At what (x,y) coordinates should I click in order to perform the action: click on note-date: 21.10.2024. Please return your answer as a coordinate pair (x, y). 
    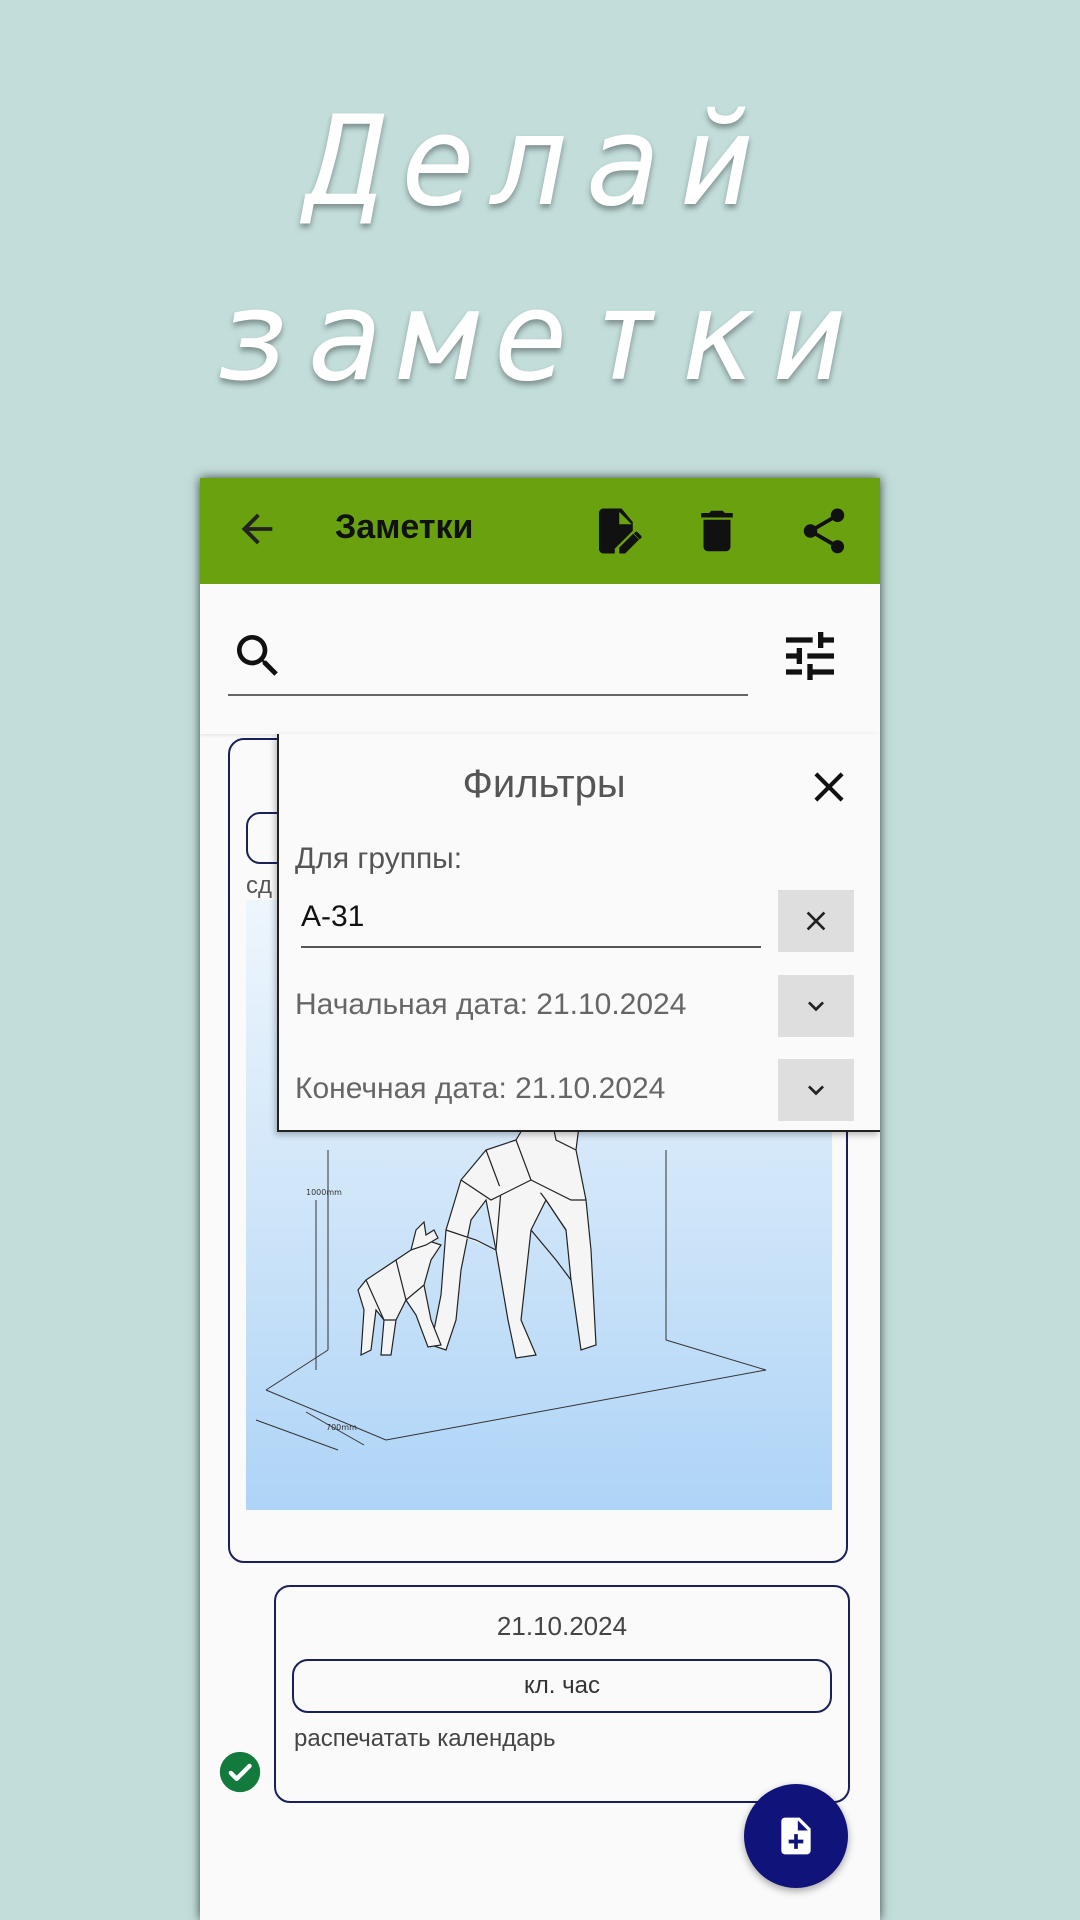
    Looking at the image, I should click on (562, 1626).